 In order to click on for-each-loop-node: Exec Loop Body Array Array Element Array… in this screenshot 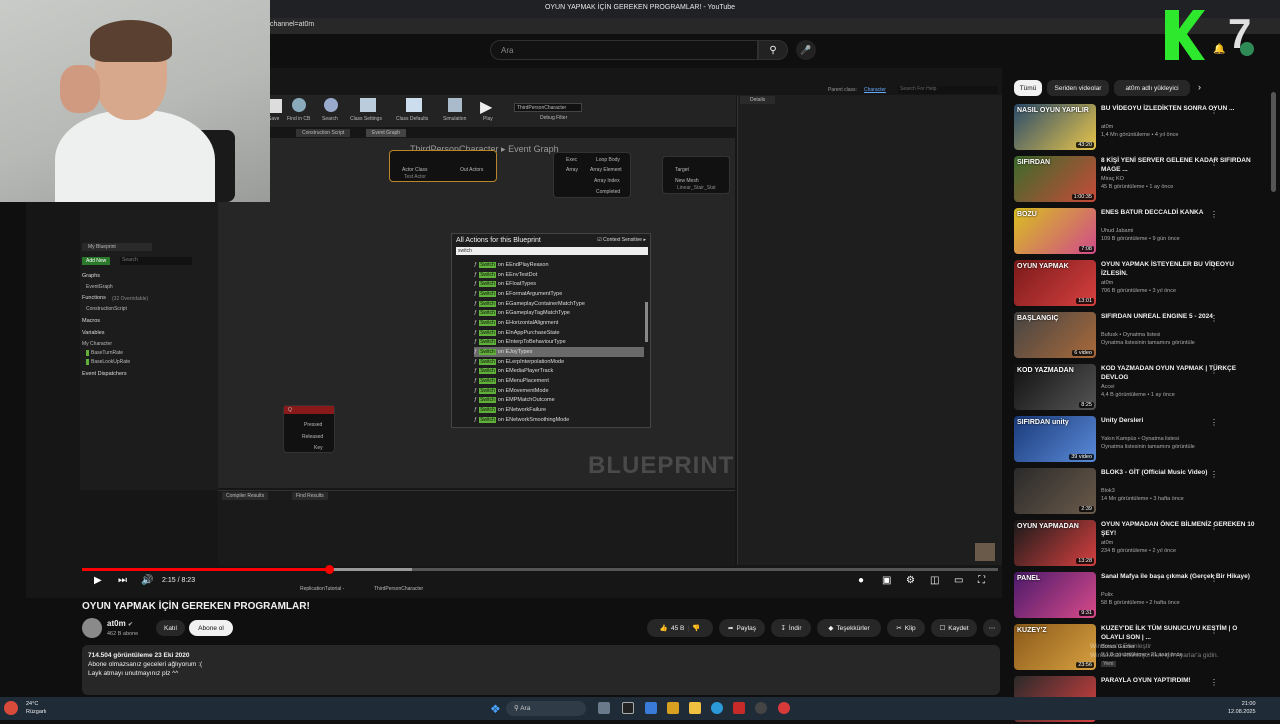, I will do `click(592, 175)`.